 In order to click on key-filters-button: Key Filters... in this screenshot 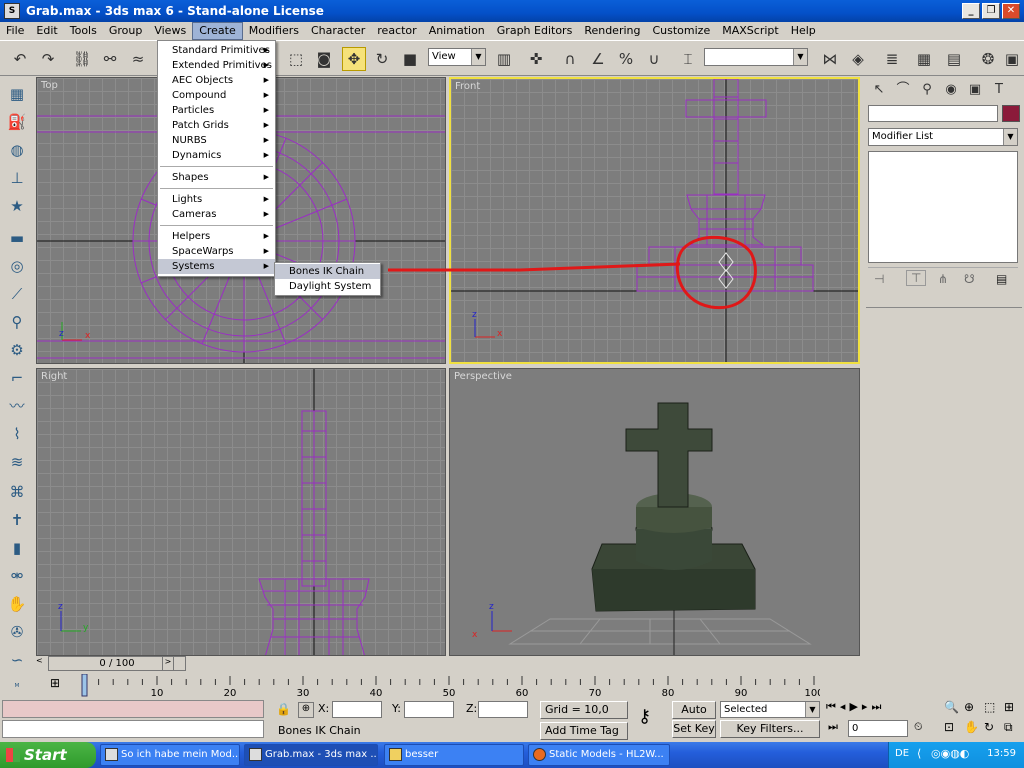, I will do `click(770, 729)`.